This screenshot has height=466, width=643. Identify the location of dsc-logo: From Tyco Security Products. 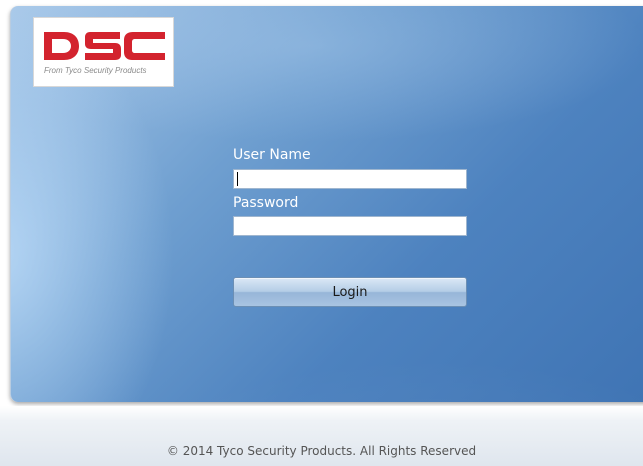
(103, 52).